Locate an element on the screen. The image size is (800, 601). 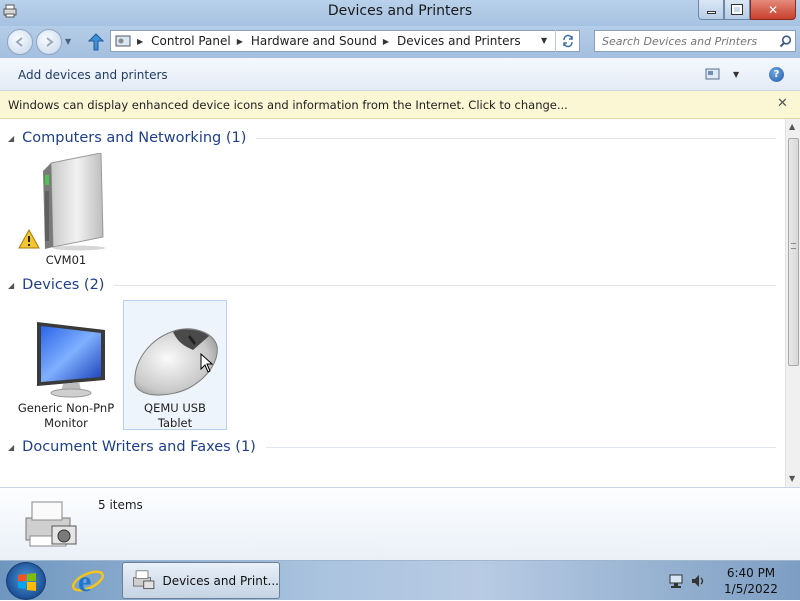
start-button is located at coordinates (26, 581).